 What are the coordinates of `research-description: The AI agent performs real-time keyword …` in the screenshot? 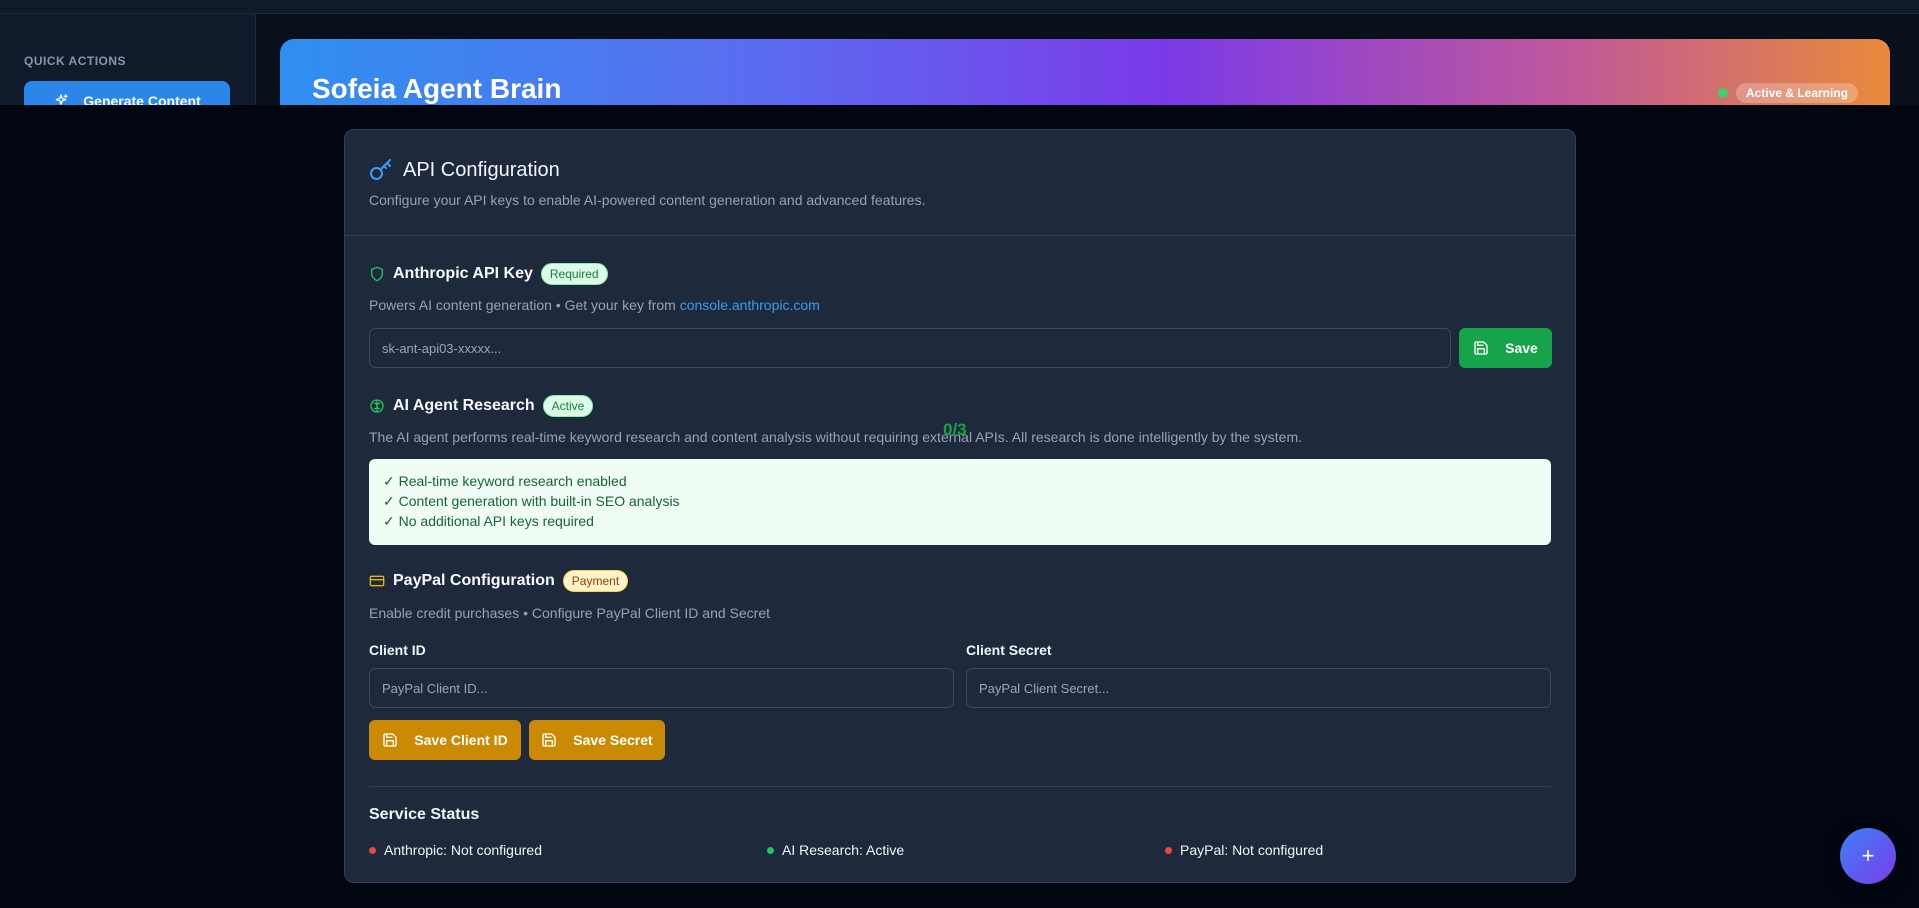 It's located at (836, 437).